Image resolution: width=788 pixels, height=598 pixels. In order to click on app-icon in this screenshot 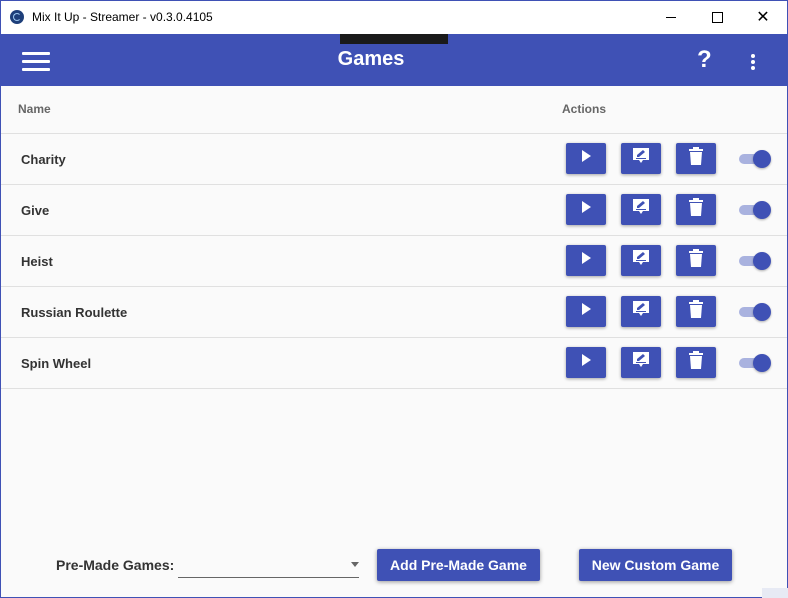, I will do `click(17, 17)`.